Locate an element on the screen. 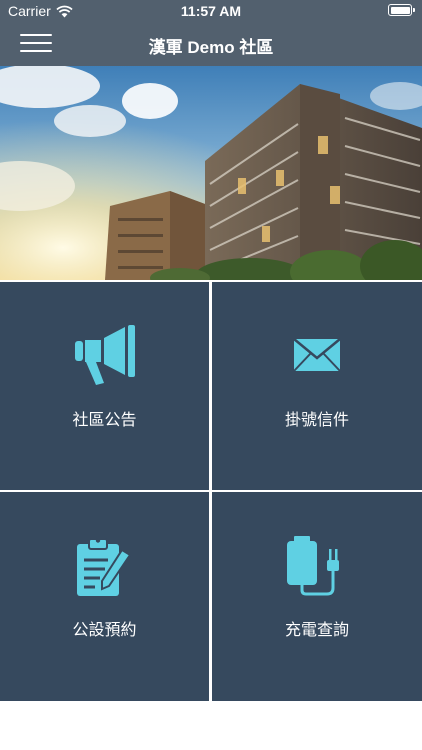  tile-facility-booking: 公設預約 is located at coordinates (104, 596).